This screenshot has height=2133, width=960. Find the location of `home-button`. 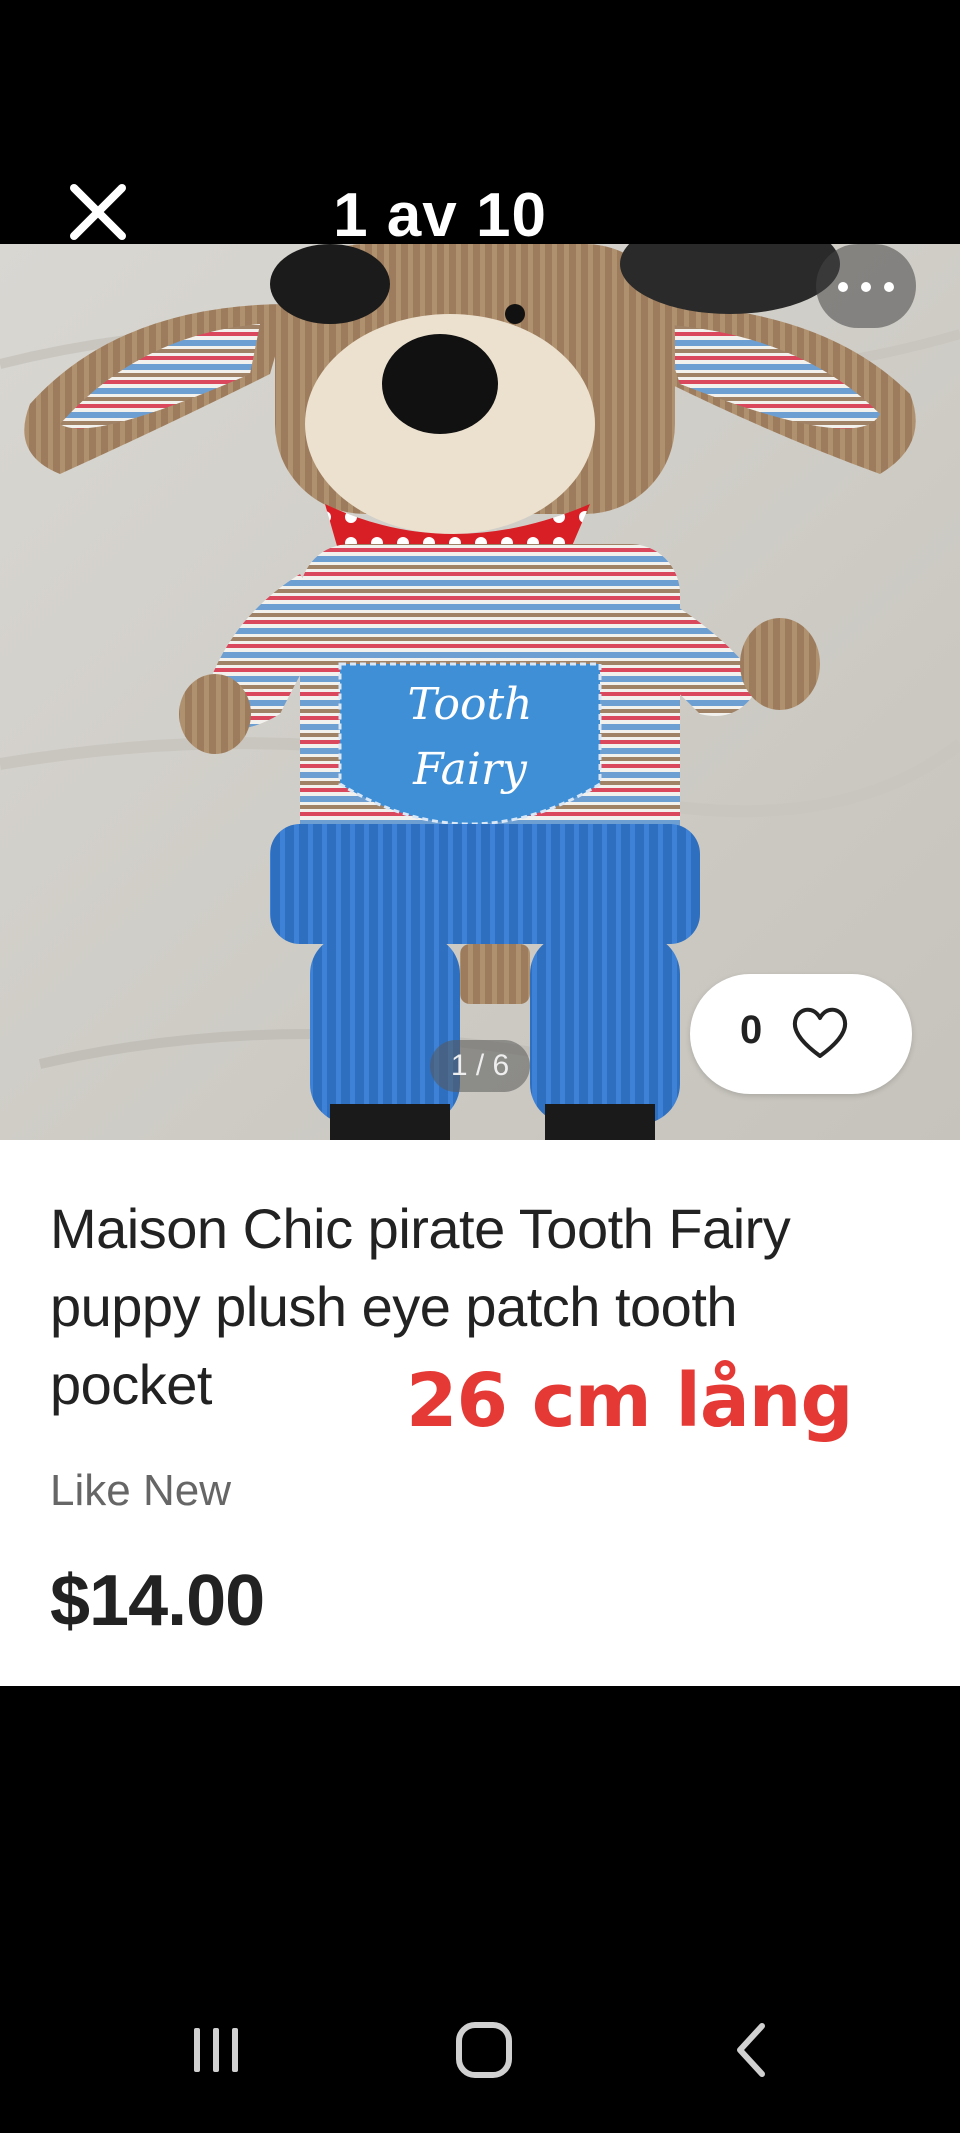

home-button is located at coordinates (484, 2050).